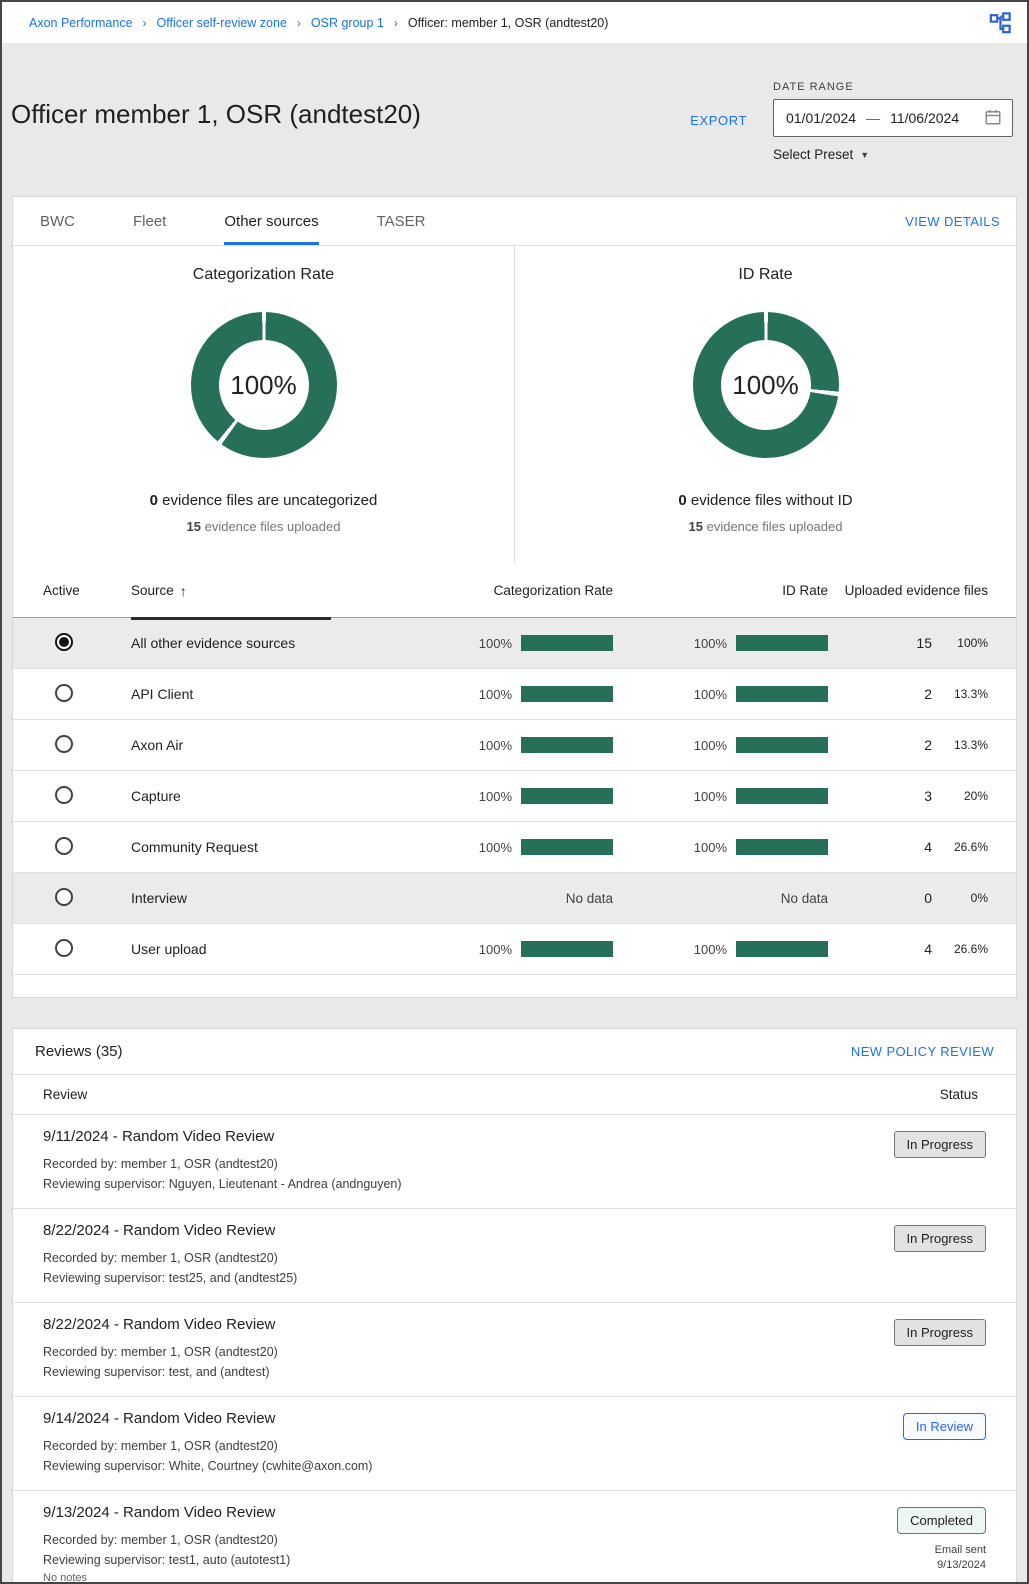 This screenshot has height=1584, width=1029. What do you see at coordinates (720, 590) in the screenshot?
I see `column-header-id-rate: ID Rate` at bounding box center [720, 590].